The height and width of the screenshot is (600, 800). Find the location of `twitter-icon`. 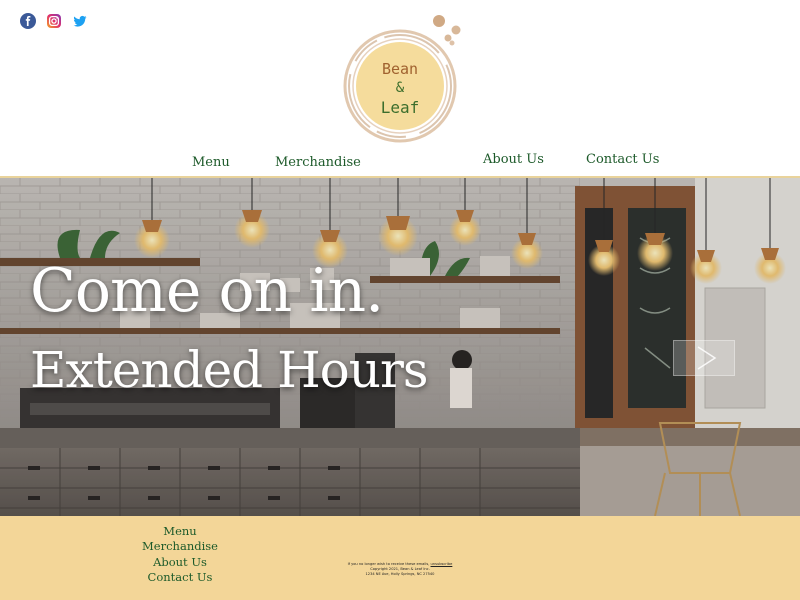

twitter-icon is located at coordinates (80, 21).